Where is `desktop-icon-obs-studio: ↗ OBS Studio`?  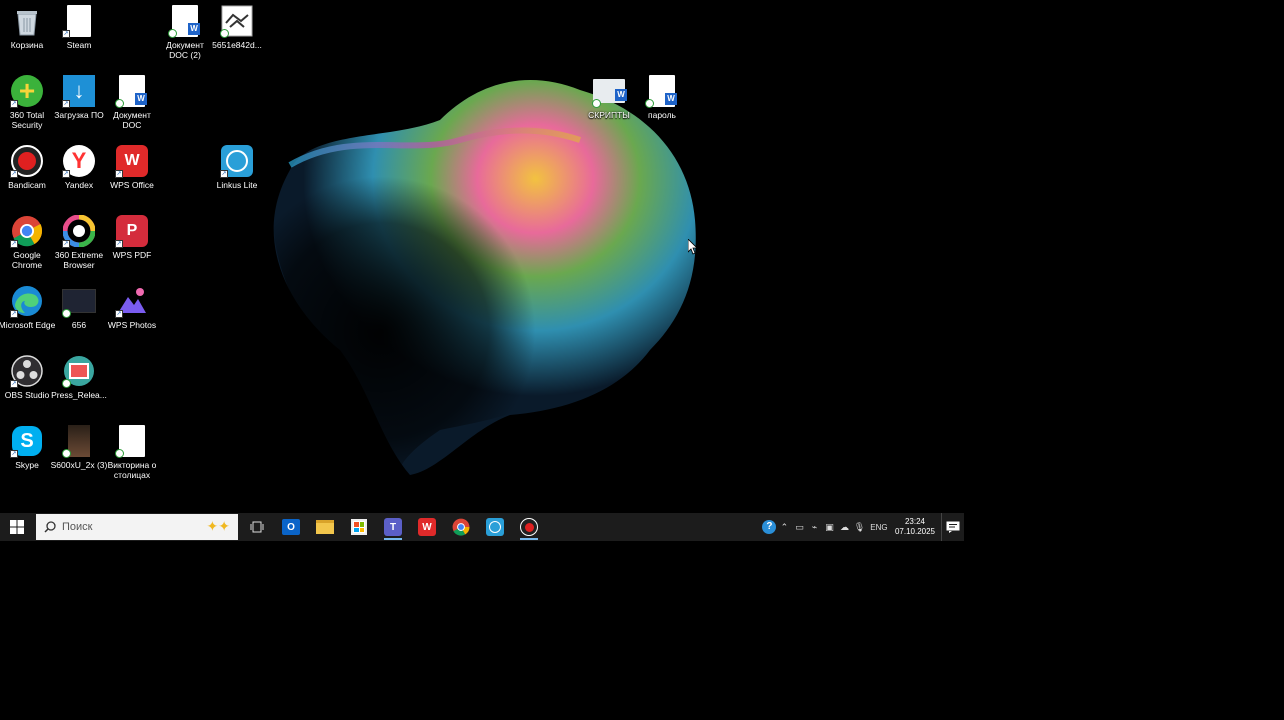
desktop-icon-obs-studio: ↗ OBS Studio is located at coordinates (27, 377).